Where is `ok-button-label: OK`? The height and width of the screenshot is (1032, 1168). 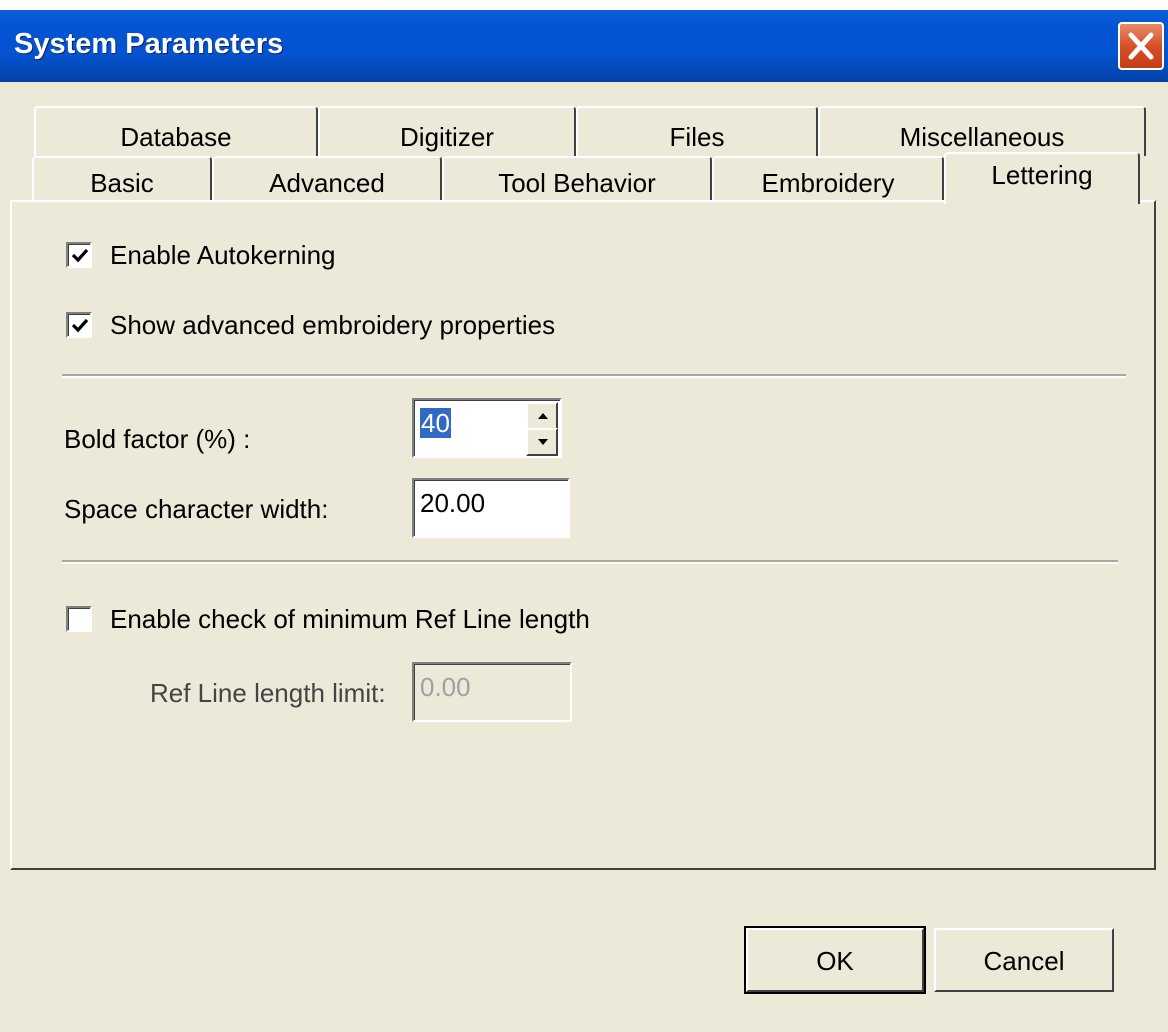 ok-button-label: OK is located at coordinates (835, 961).